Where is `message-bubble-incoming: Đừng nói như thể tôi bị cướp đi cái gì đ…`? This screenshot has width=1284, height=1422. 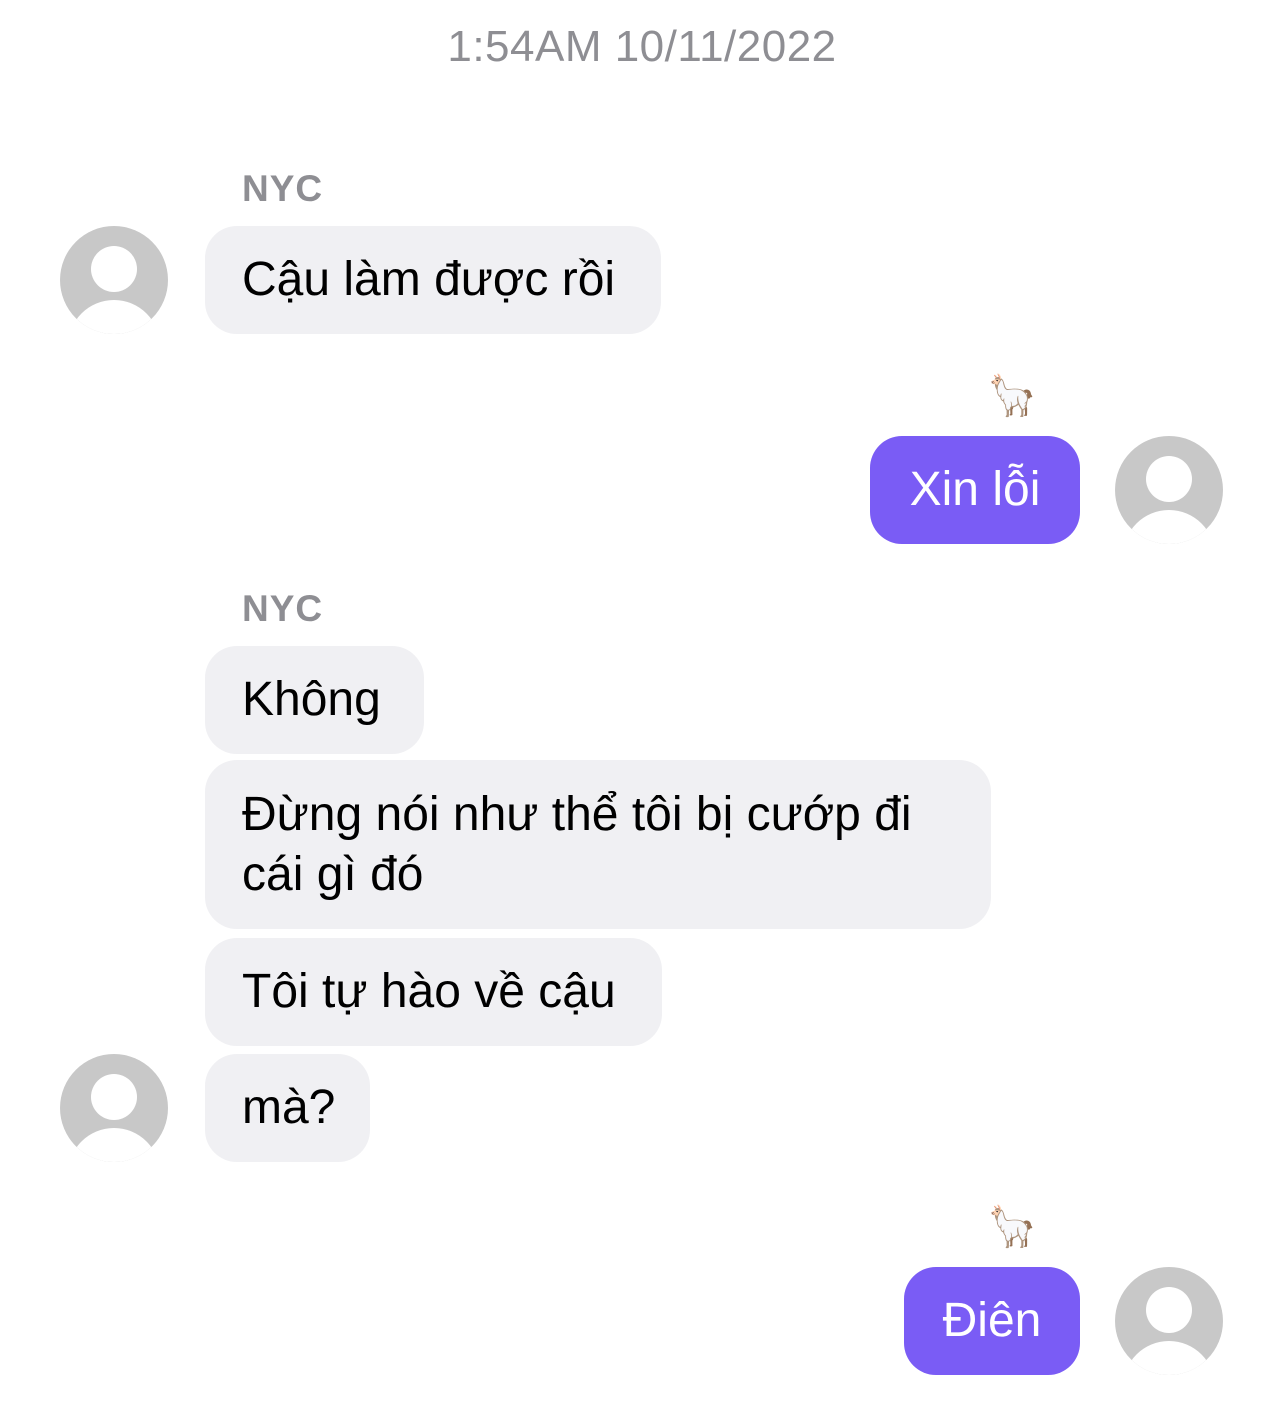 message-bubble-incoming: Đừng nói như thể tôi bị cướp đi cái gì đ… is located at coordinates (598, 844).